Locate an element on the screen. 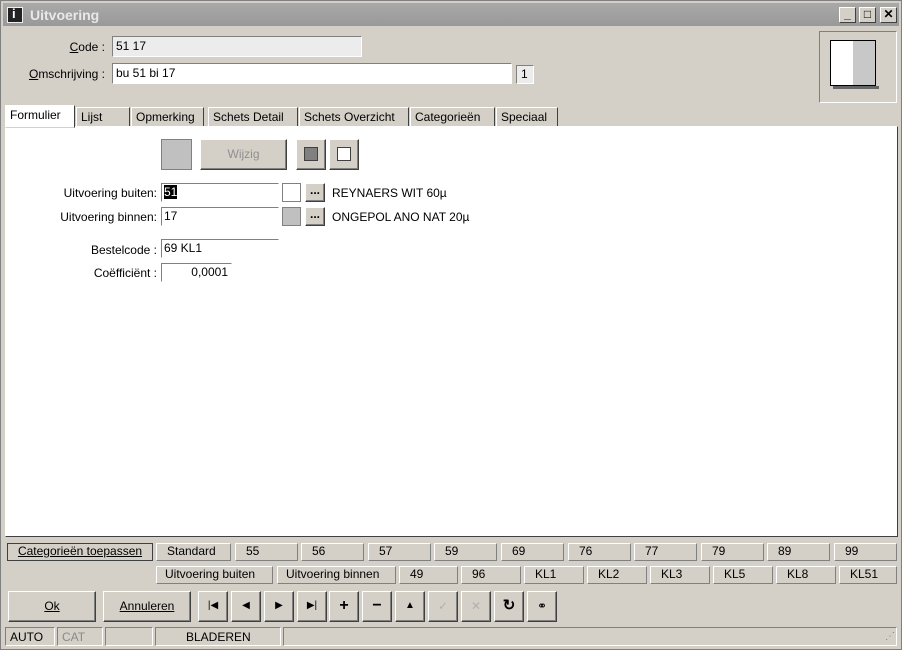  status-bar: AUTO CAT BLADEREN ⋰ is located at coordinates (452, 637).